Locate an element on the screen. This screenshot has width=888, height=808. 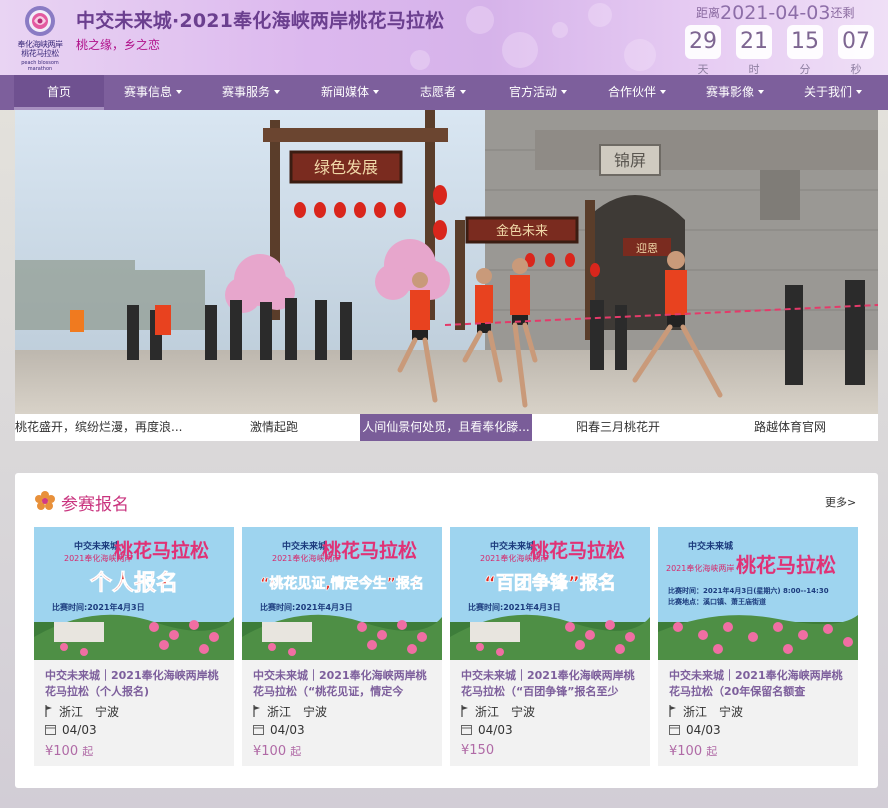
nav-item-about-us: 关于我们 is located at coordinates (833, 92).